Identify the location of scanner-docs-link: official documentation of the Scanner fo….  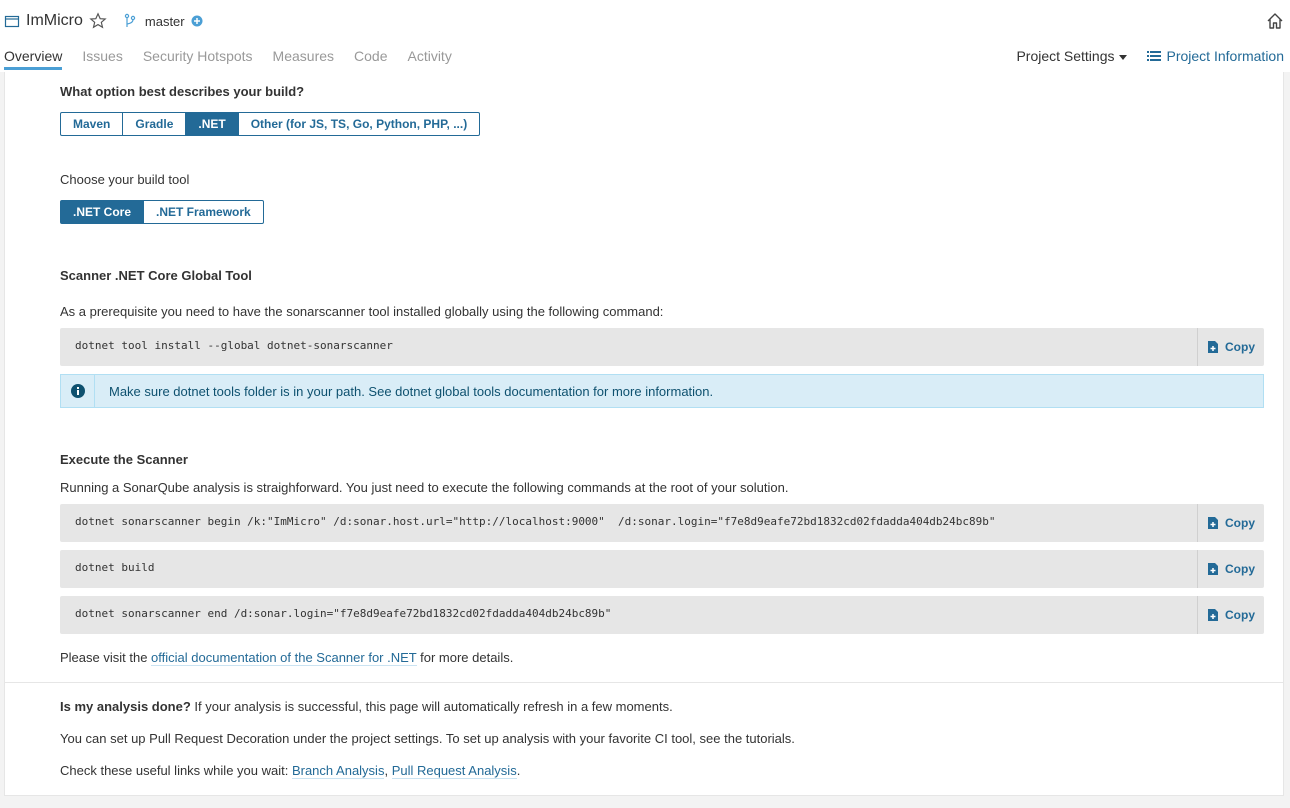
(284, 658).